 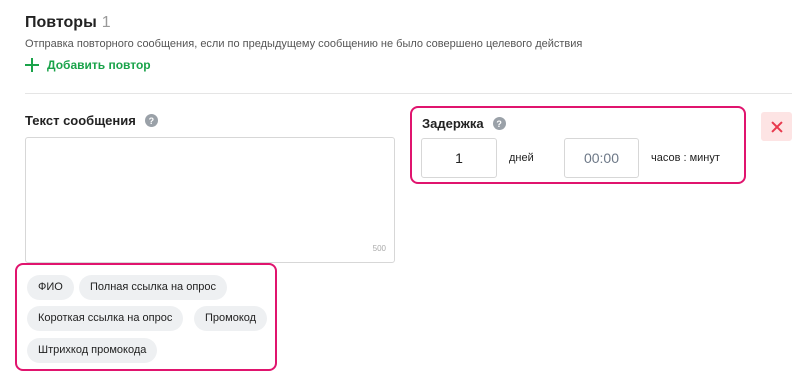 I want to click on divider, so click(x=408, y=93).